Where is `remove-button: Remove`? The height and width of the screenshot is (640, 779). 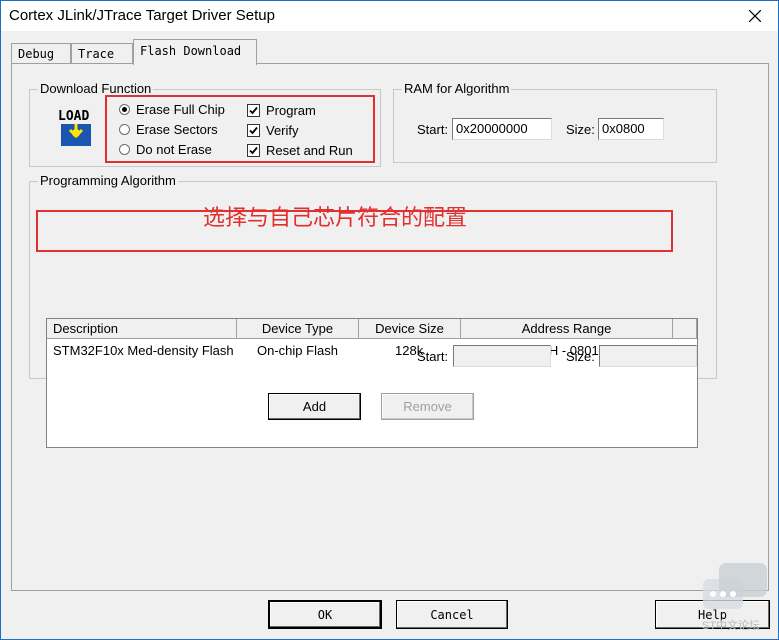
remove-button: Remove is located at coordinates (427, 406).